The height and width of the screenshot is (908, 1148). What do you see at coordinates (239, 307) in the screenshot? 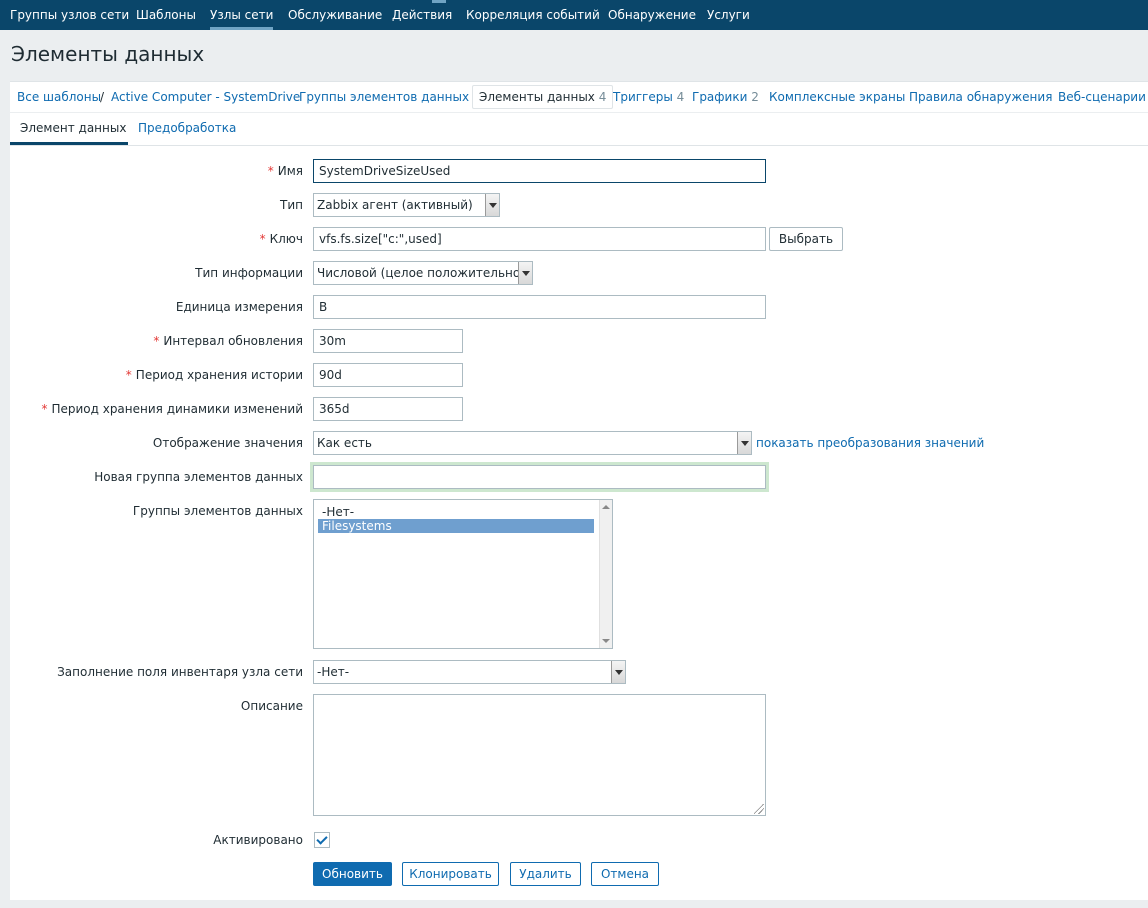
I see `units-label: Единица измерения` at bounding box center [239, 307].